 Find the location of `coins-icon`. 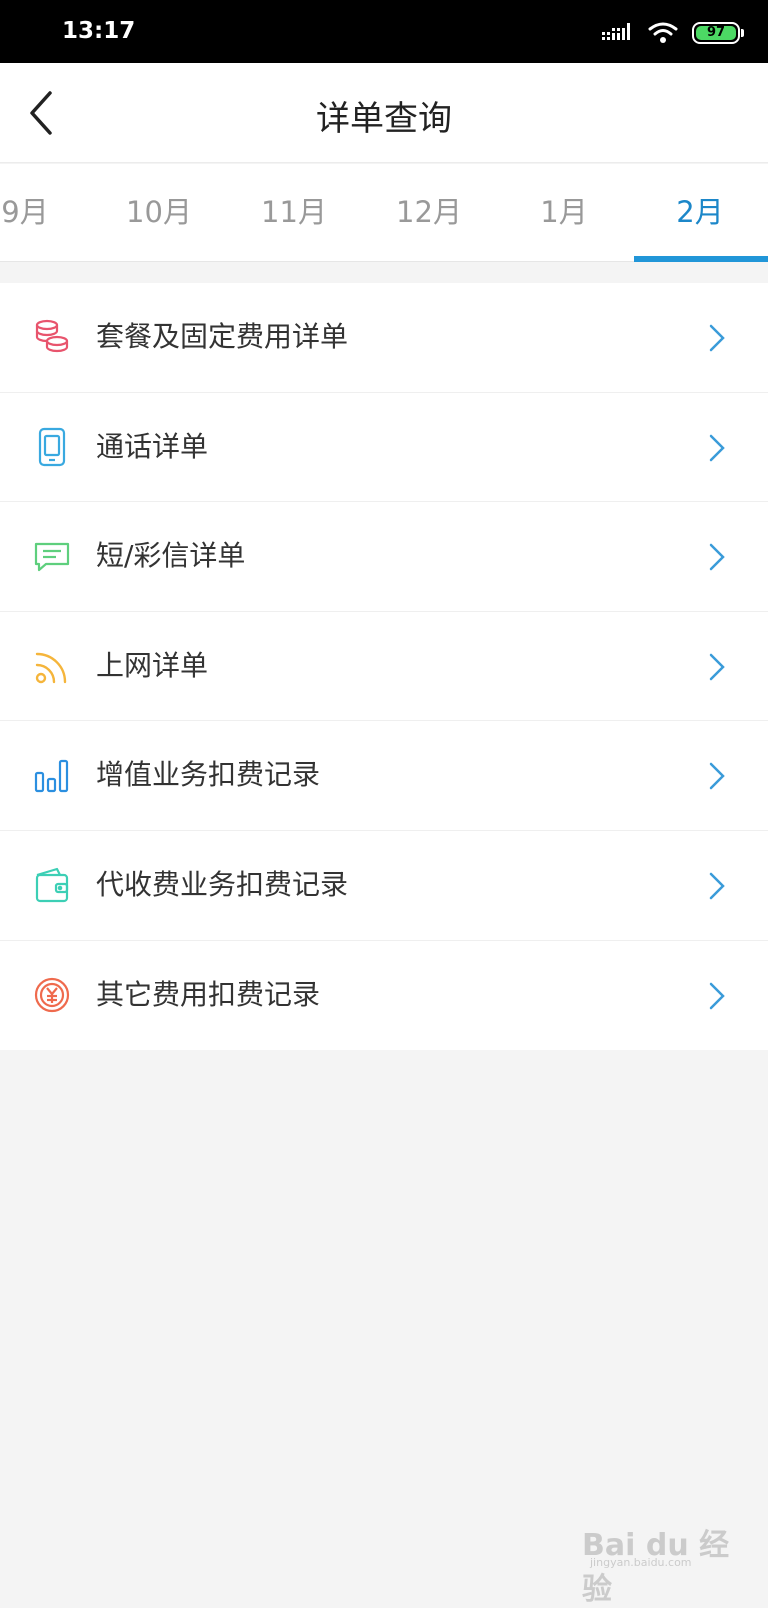

coins-icon is located at coordinates (52, 337).